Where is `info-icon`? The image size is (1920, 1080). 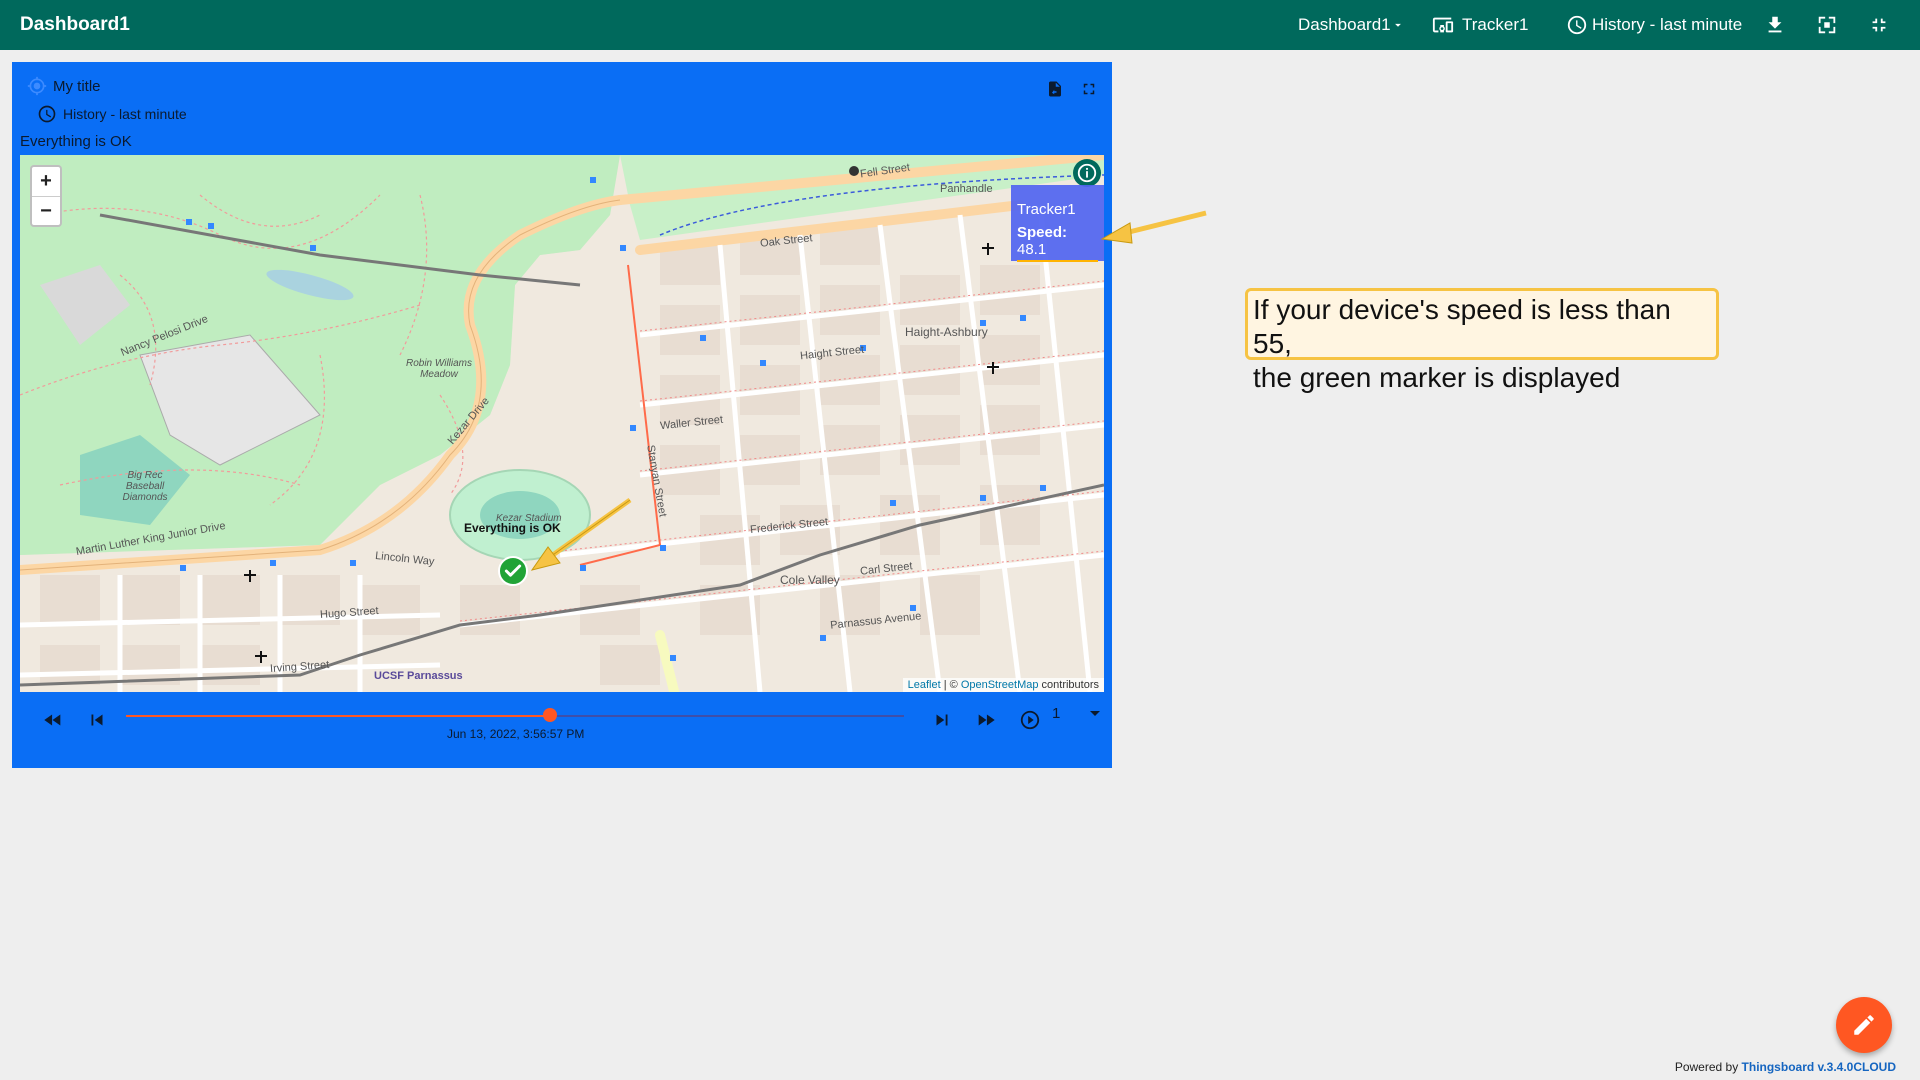
info-icon is located at coordinates (1087, 173).